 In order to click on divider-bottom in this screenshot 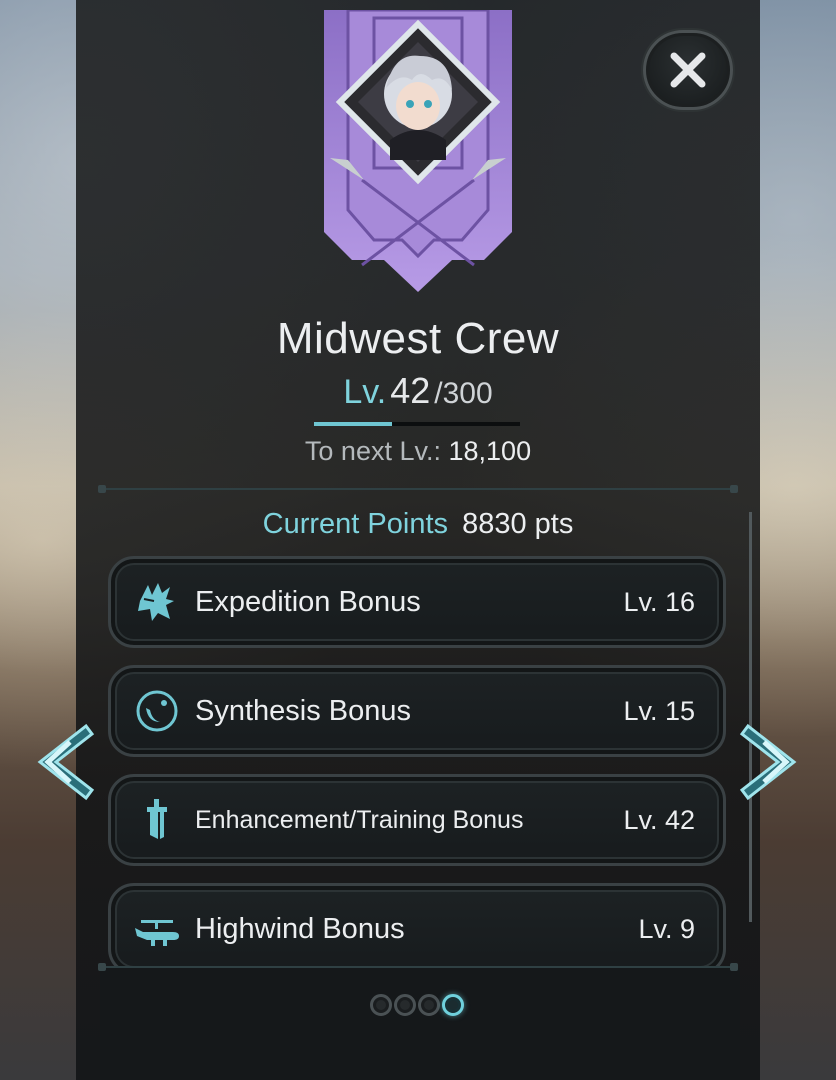, I will do `click(418, 967)`.